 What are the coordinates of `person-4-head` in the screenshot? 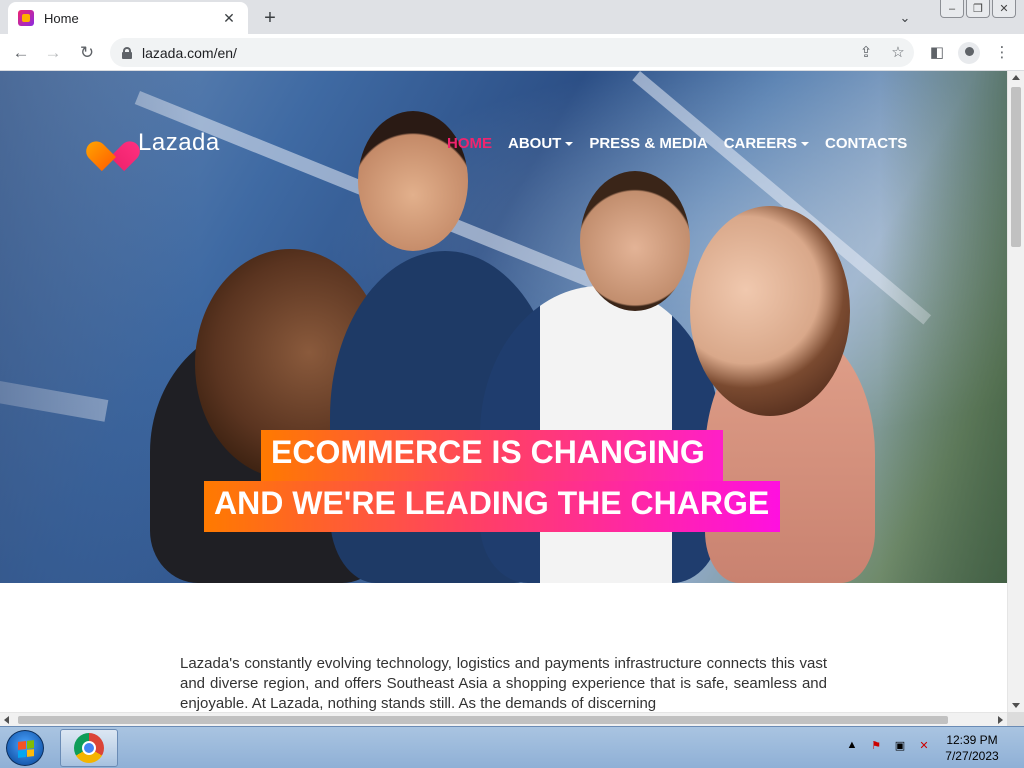 It's located at (770, 311).